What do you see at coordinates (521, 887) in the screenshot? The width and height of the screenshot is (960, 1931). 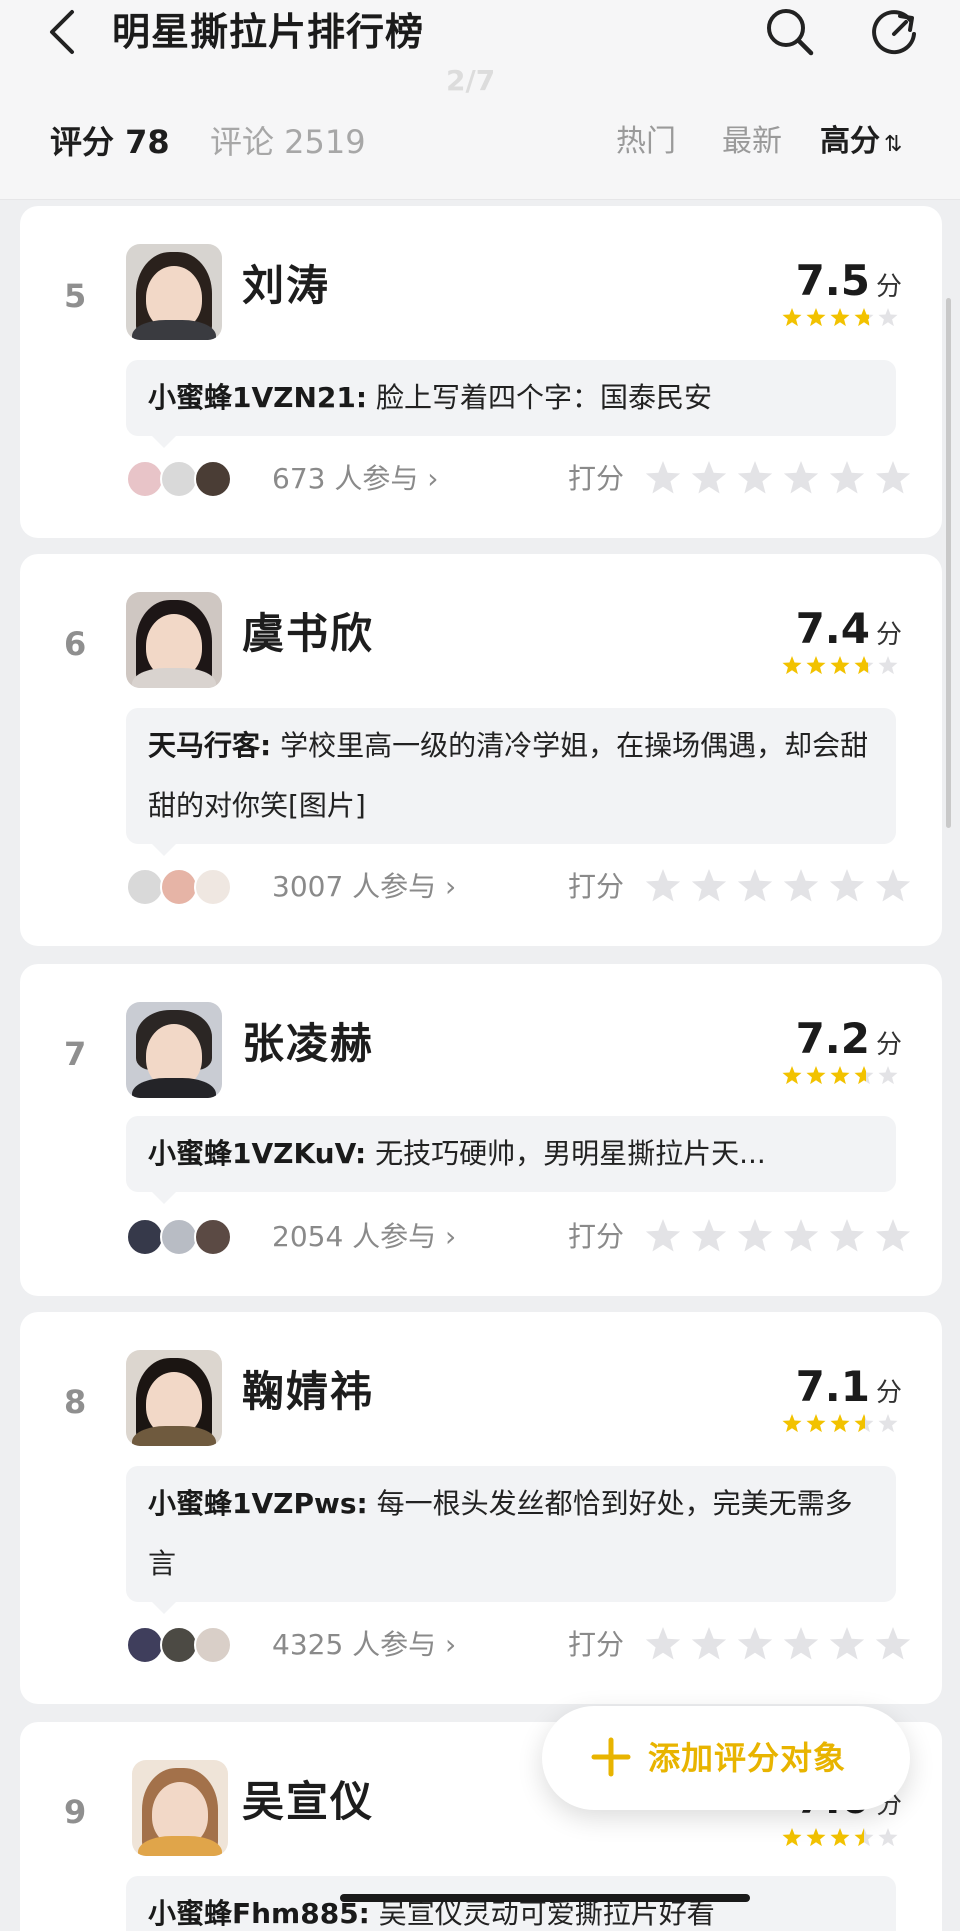 I see `card-footer: 3007 人参与 › 打分` at bounding box center [521, 887].